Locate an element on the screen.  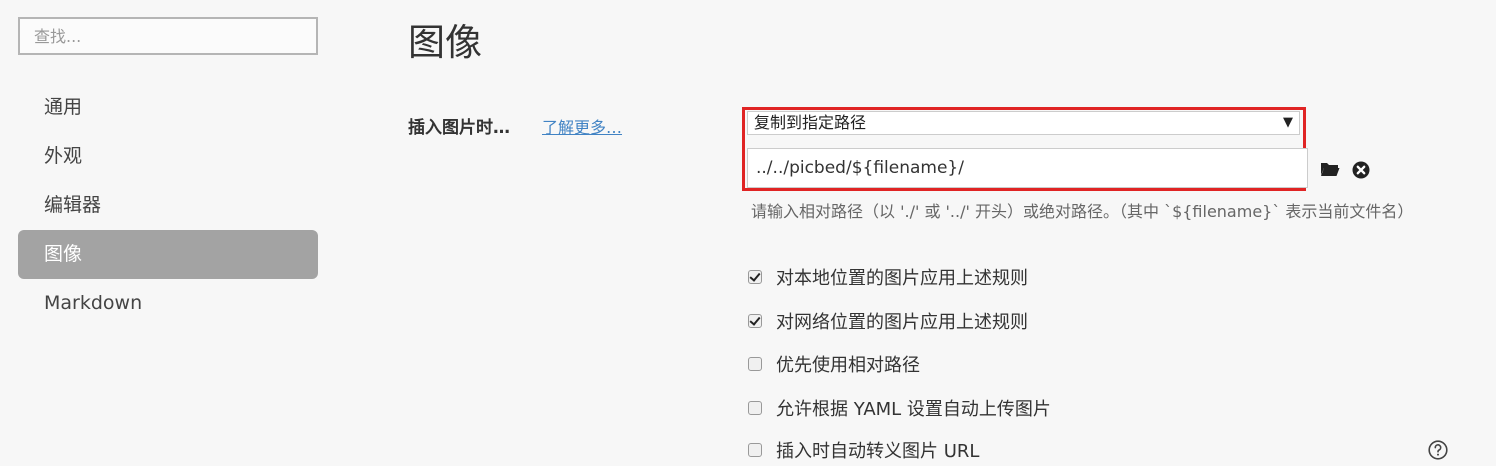
checkbox-prefer-relative is located at coordinates (755, 364).